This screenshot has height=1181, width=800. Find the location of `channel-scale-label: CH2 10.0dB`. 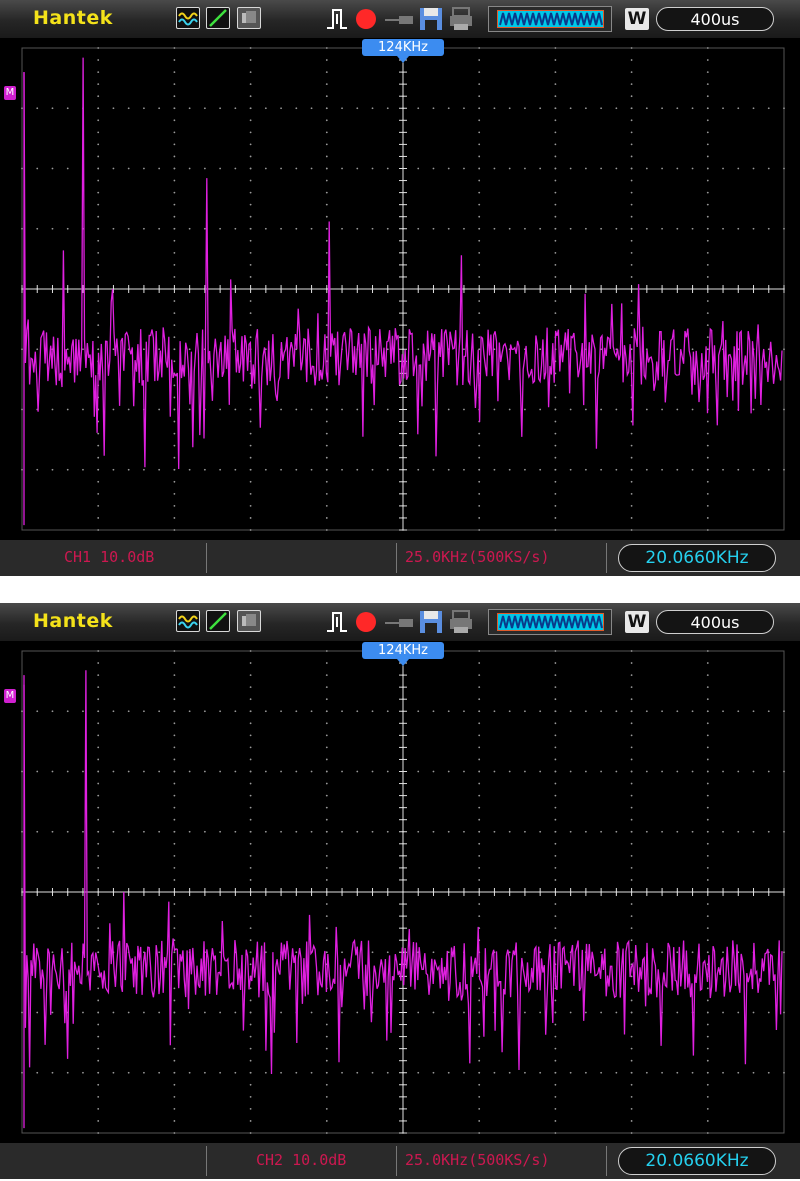

channel-scale-label: CH2 10.0dB is located at coordinates (301, 1160).